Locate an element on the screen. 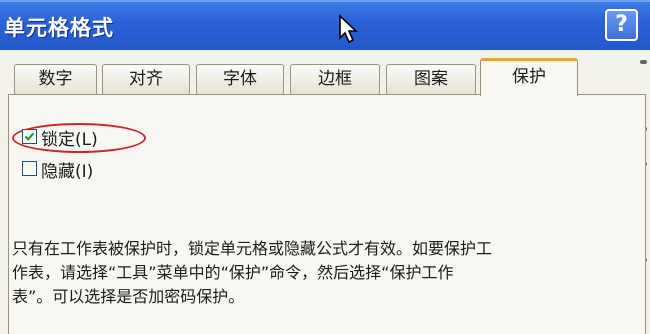 Image resolution: width=650 pixels, height=334 pixels. note-line-3: 表”。可以选择是否加密码保护。 is located at coordinates (128, 296).